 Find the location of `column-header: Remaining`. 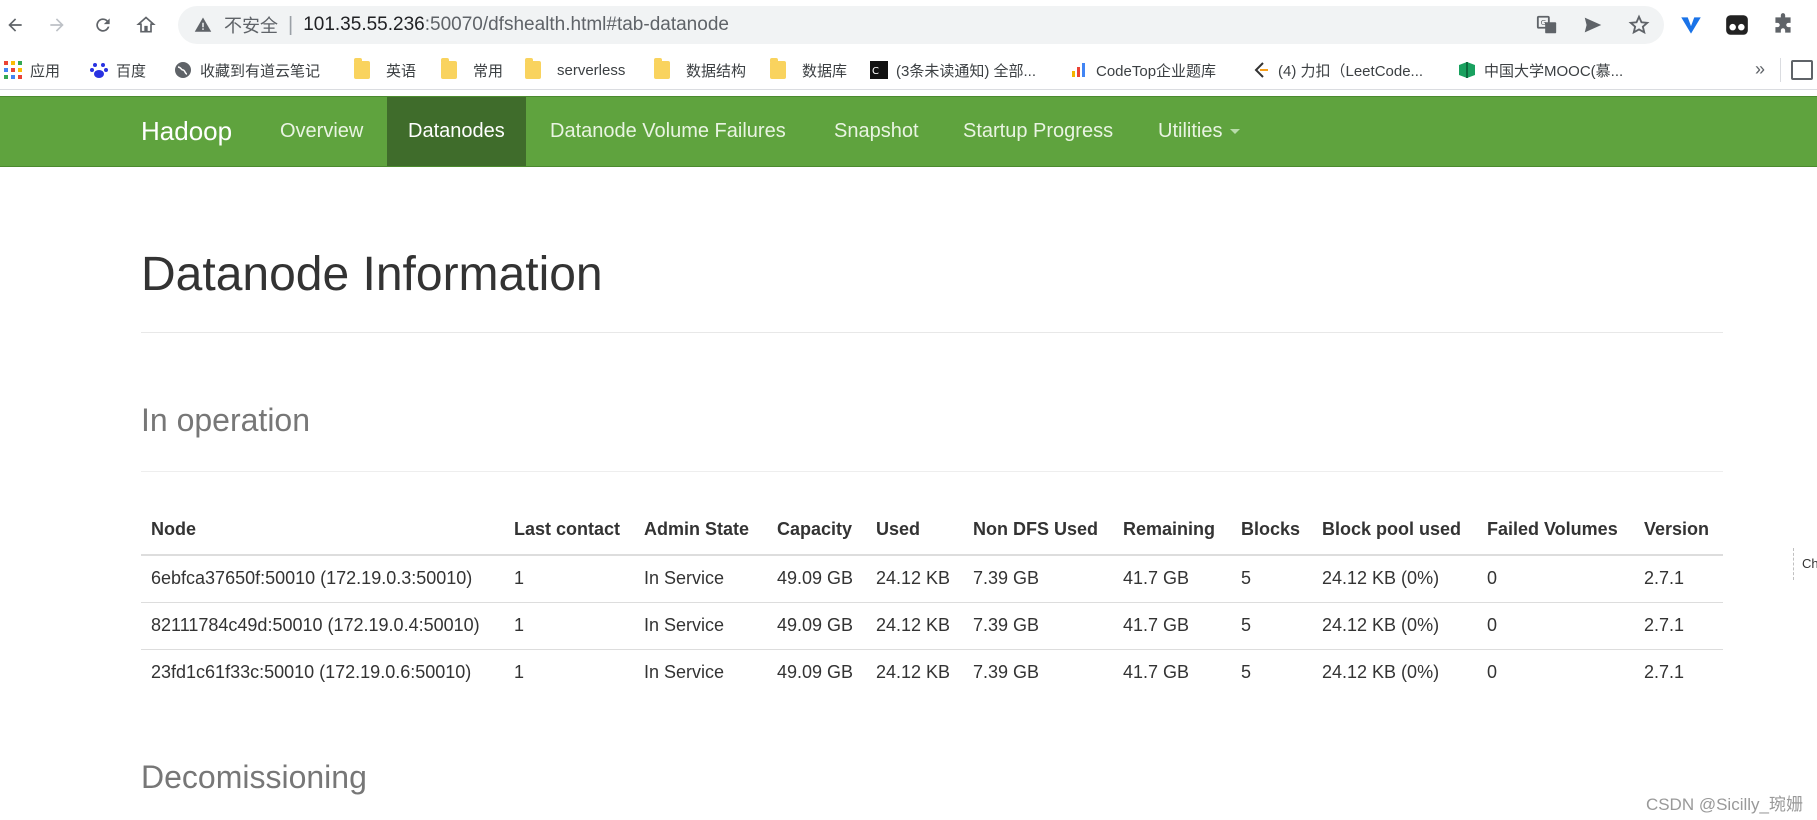

column-header: Remaining is located at coordinates (1172, 530).